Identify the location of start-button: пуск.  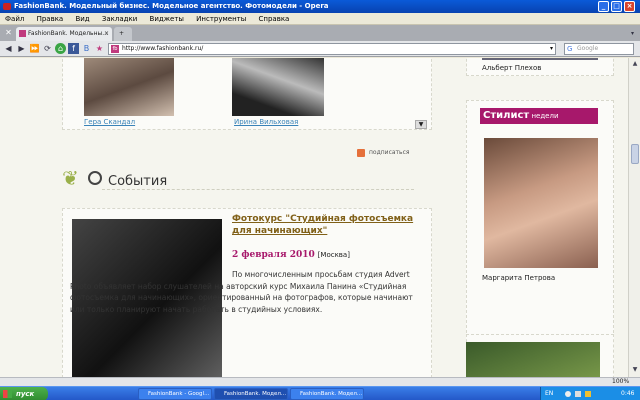
(24, 393).